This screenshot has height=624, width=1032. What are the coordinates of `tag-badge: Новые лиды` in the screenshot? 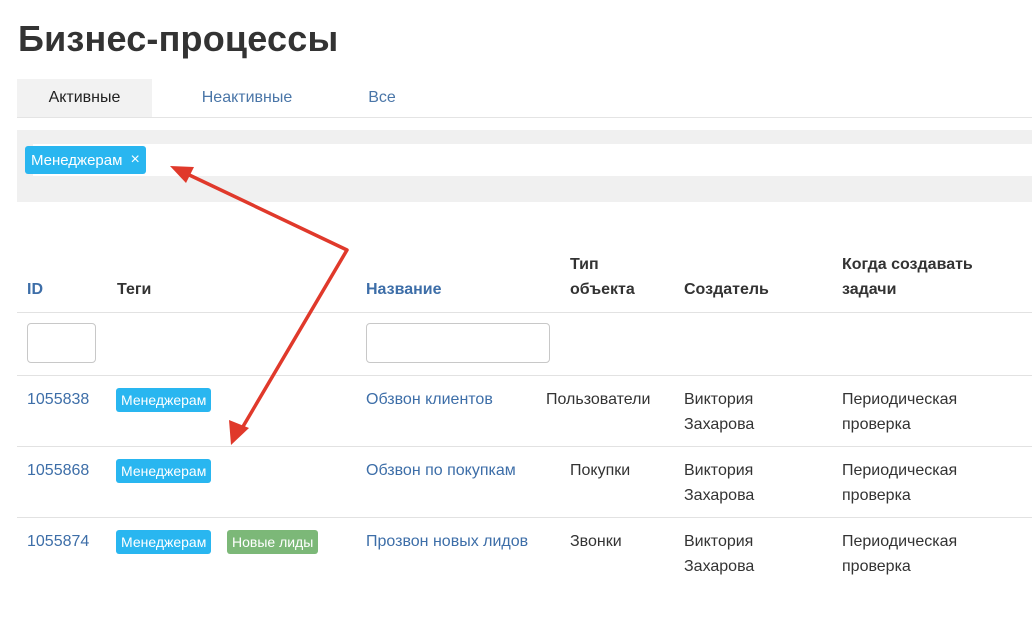 It's located at (273, 542).